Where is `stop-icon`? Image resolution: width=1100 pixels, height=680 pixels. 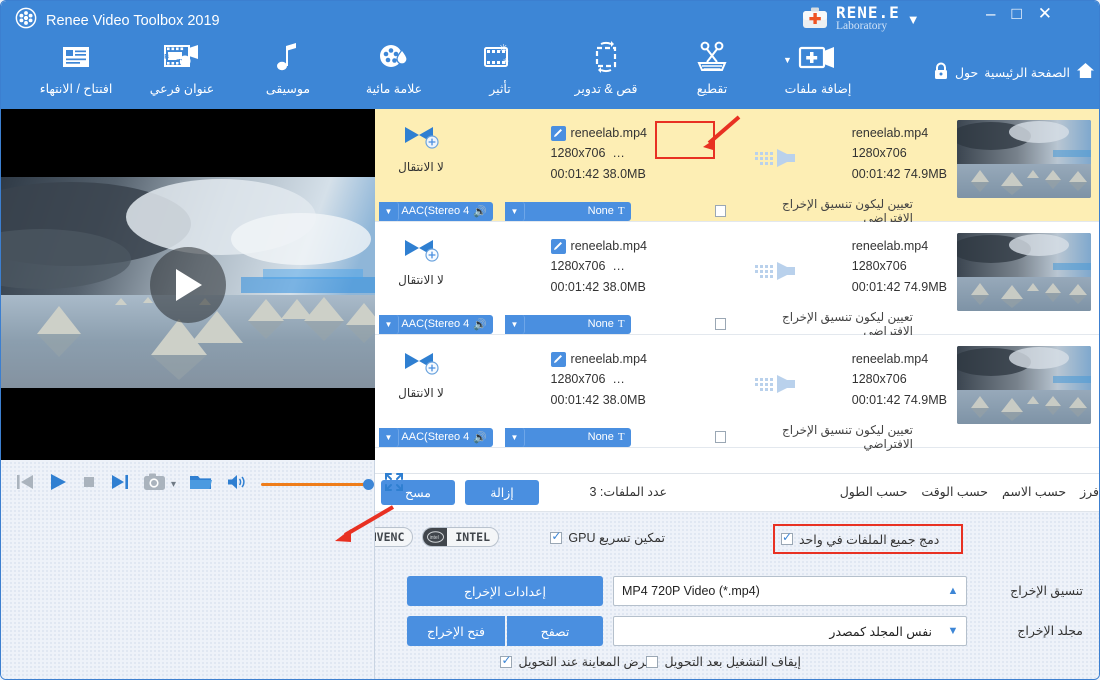
stop-icon is located at coordinates (89, 484).